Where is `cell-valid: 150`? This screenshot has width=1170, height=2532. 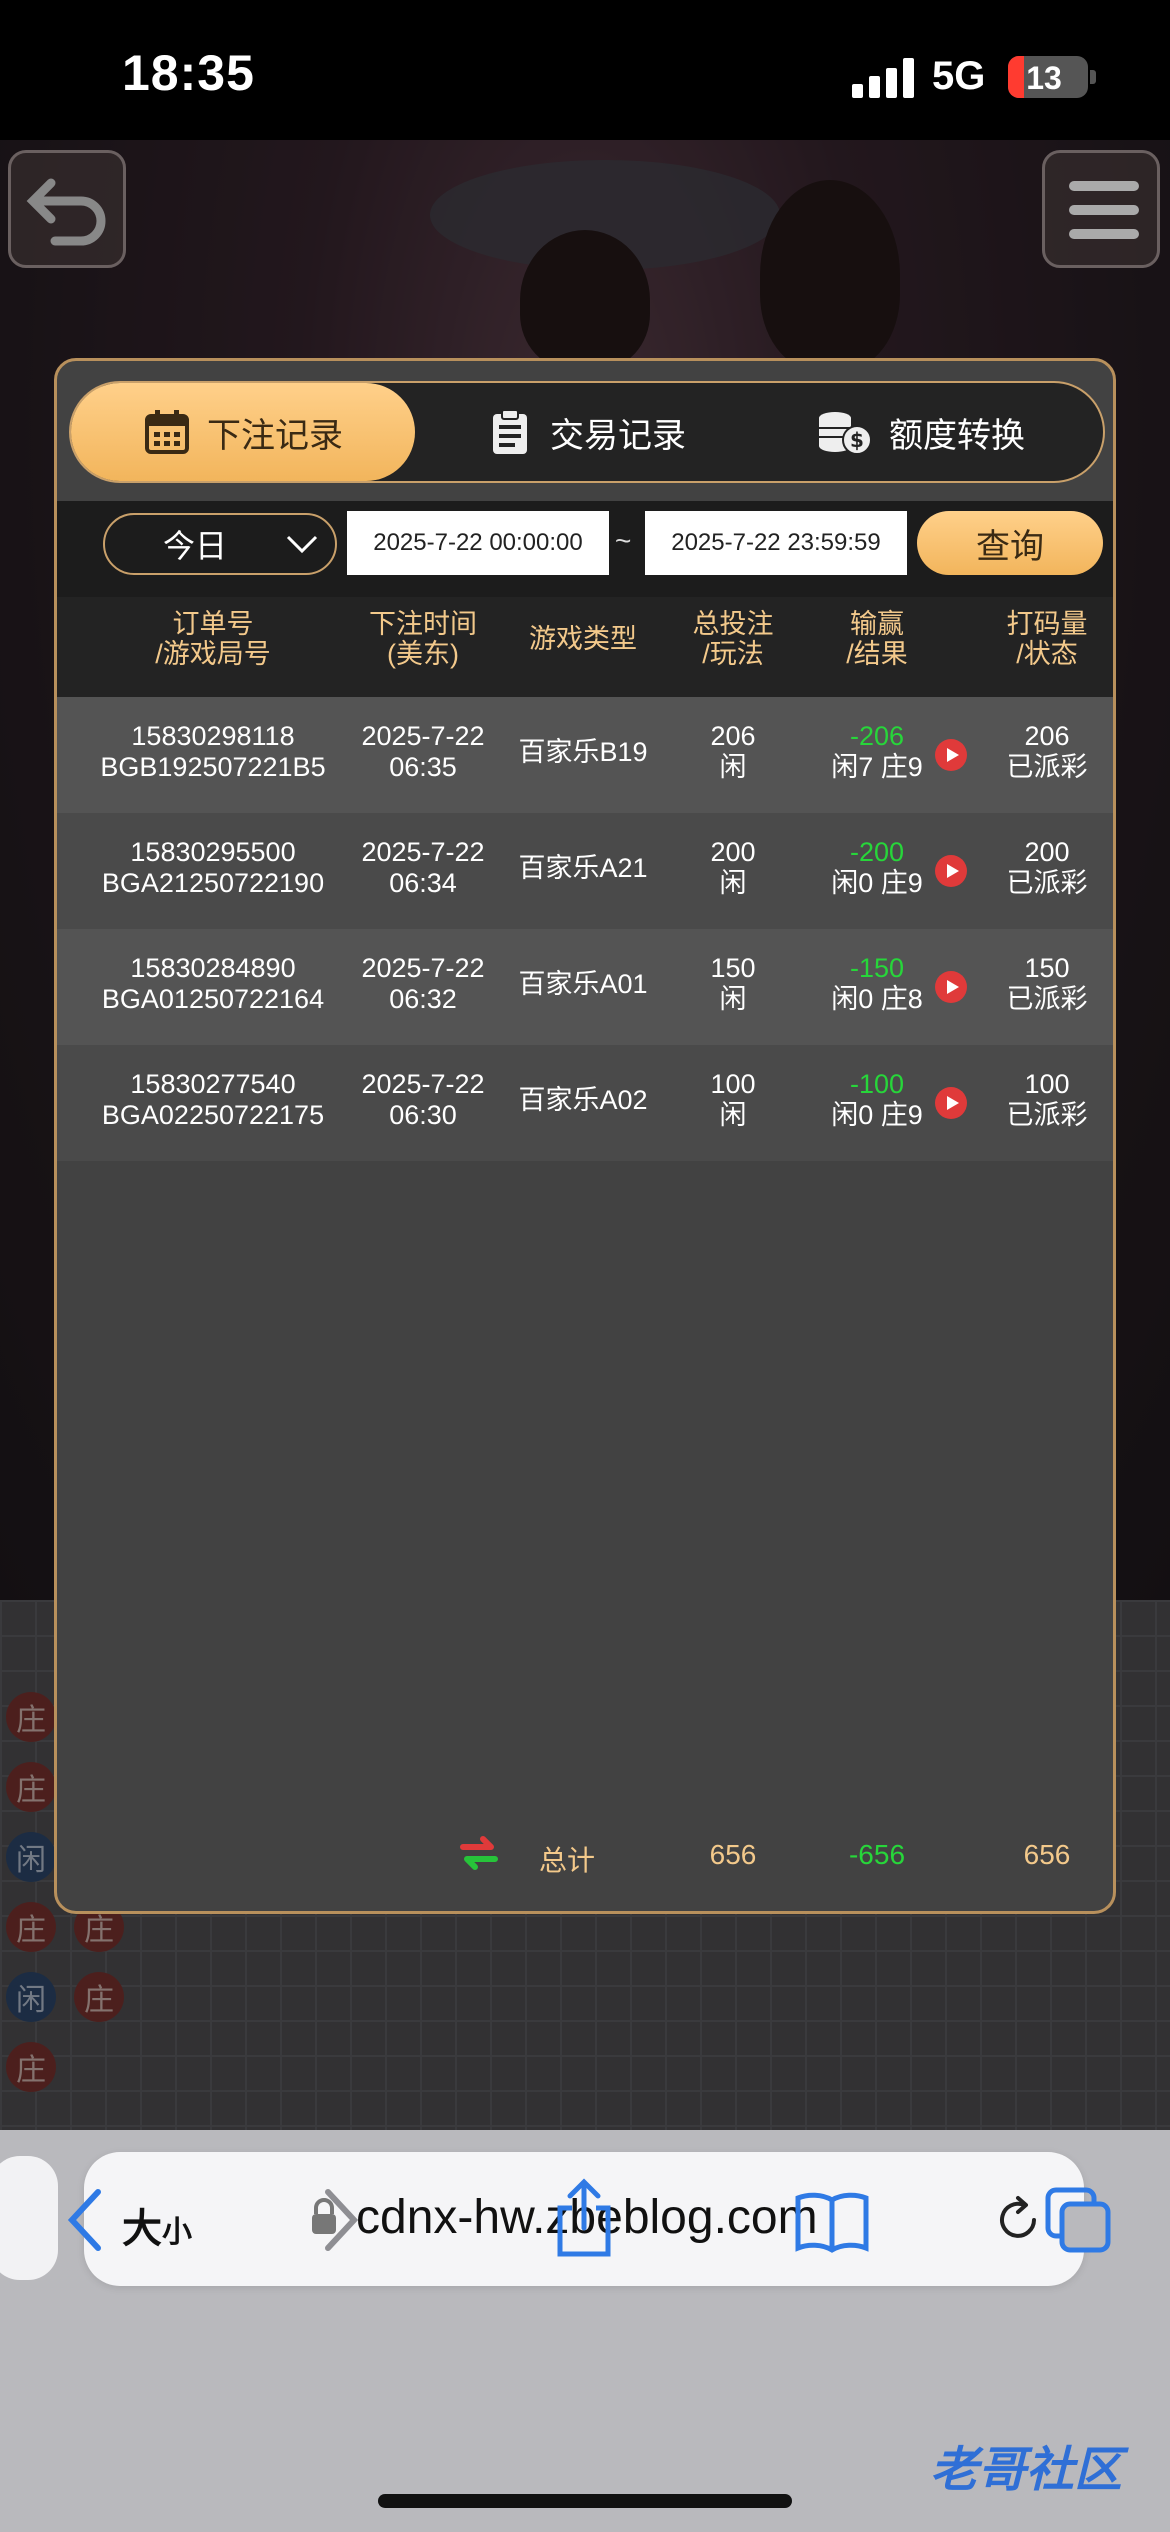
cell-valid: 150 is located at coordinates (1047, 968).